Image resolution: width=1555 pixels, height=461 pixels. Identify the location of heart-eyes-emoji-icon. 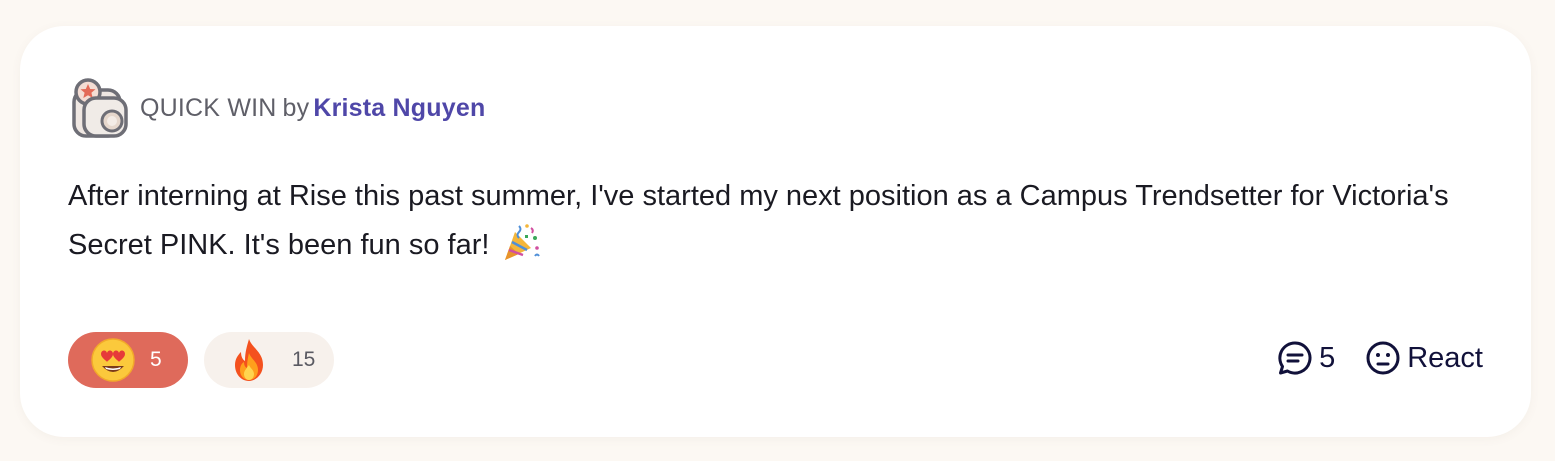
(113, 360).